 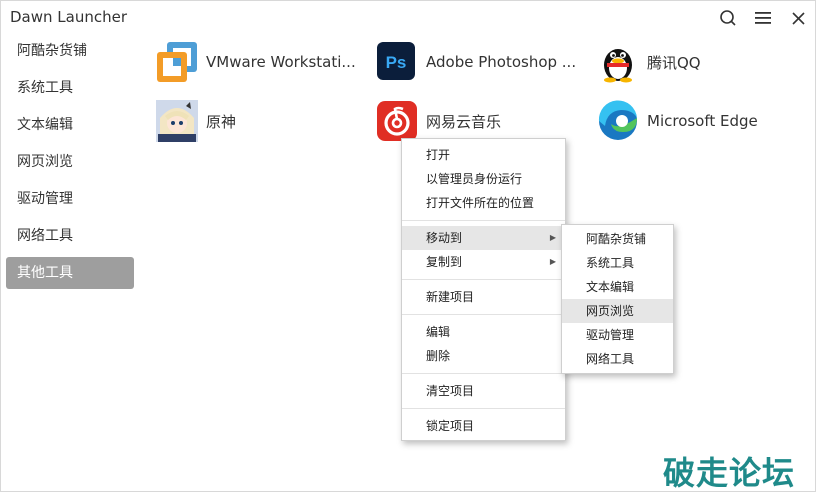 I want to click on app-edge: Microsoft Edge, so click(x=677, y=121).